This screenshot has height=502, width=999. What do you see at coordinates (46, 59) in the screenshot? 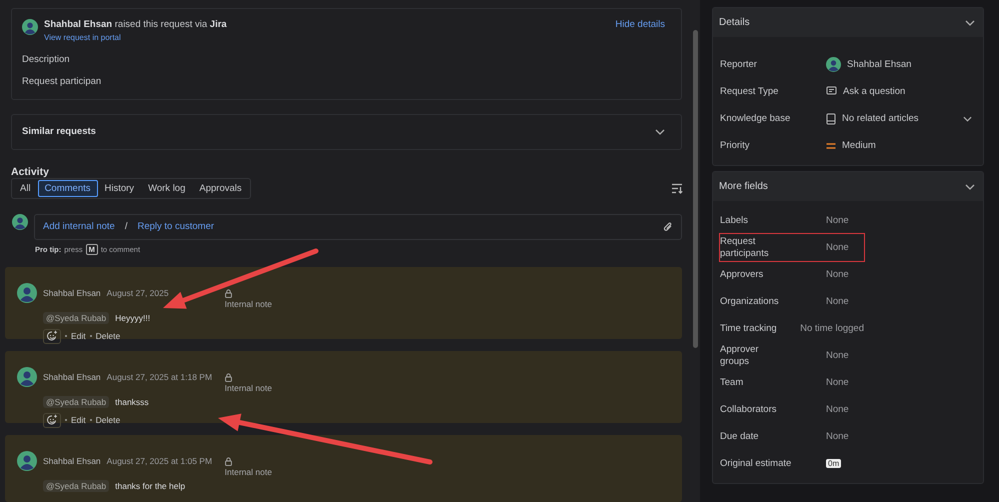
I see `description-label: Description` at bounding box center [46, 59].